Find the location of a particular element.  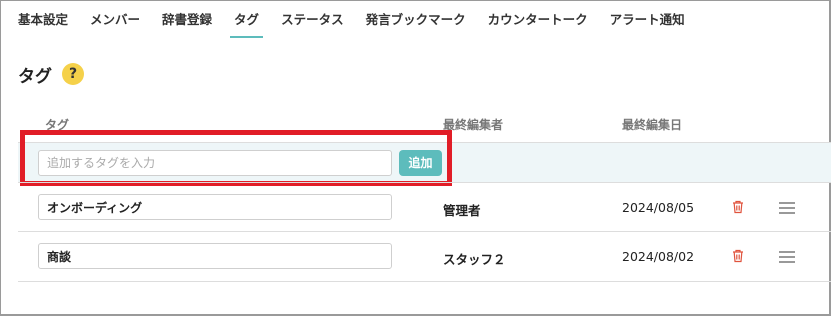

date-cell: 2024/08/05 is located at coordinates (658, 207).